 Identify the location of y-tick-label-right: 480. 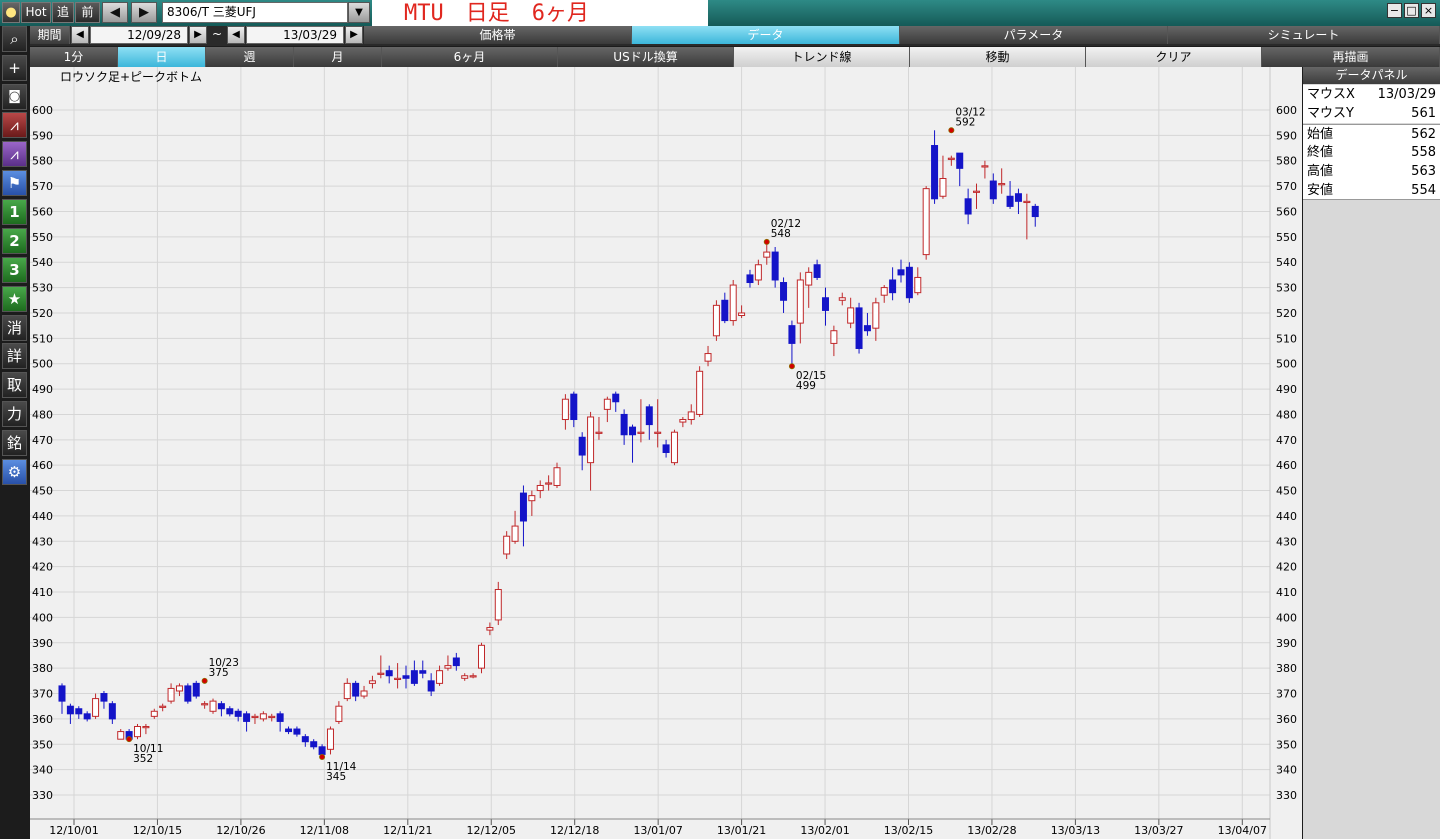
(1286, 414).